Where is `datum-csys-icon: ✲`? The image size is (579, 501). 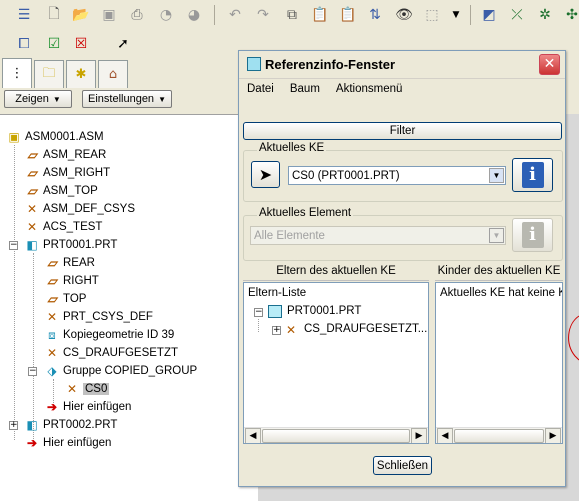
datum-csys-icon: ✲ is located at coordinates (545, 15).